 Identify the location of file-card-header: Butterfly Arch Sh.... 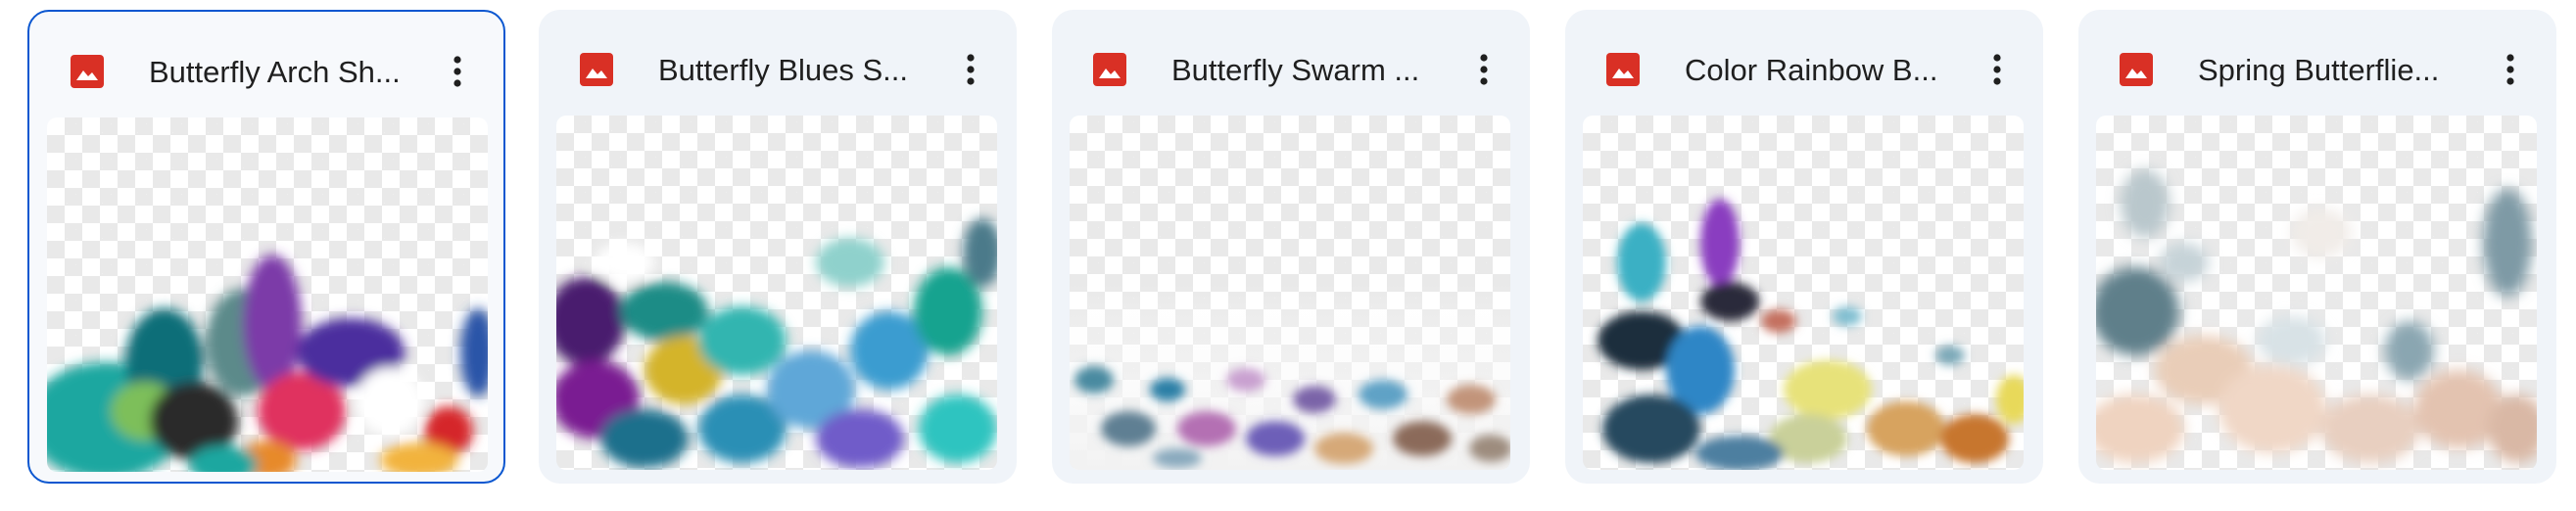
(266, 64).